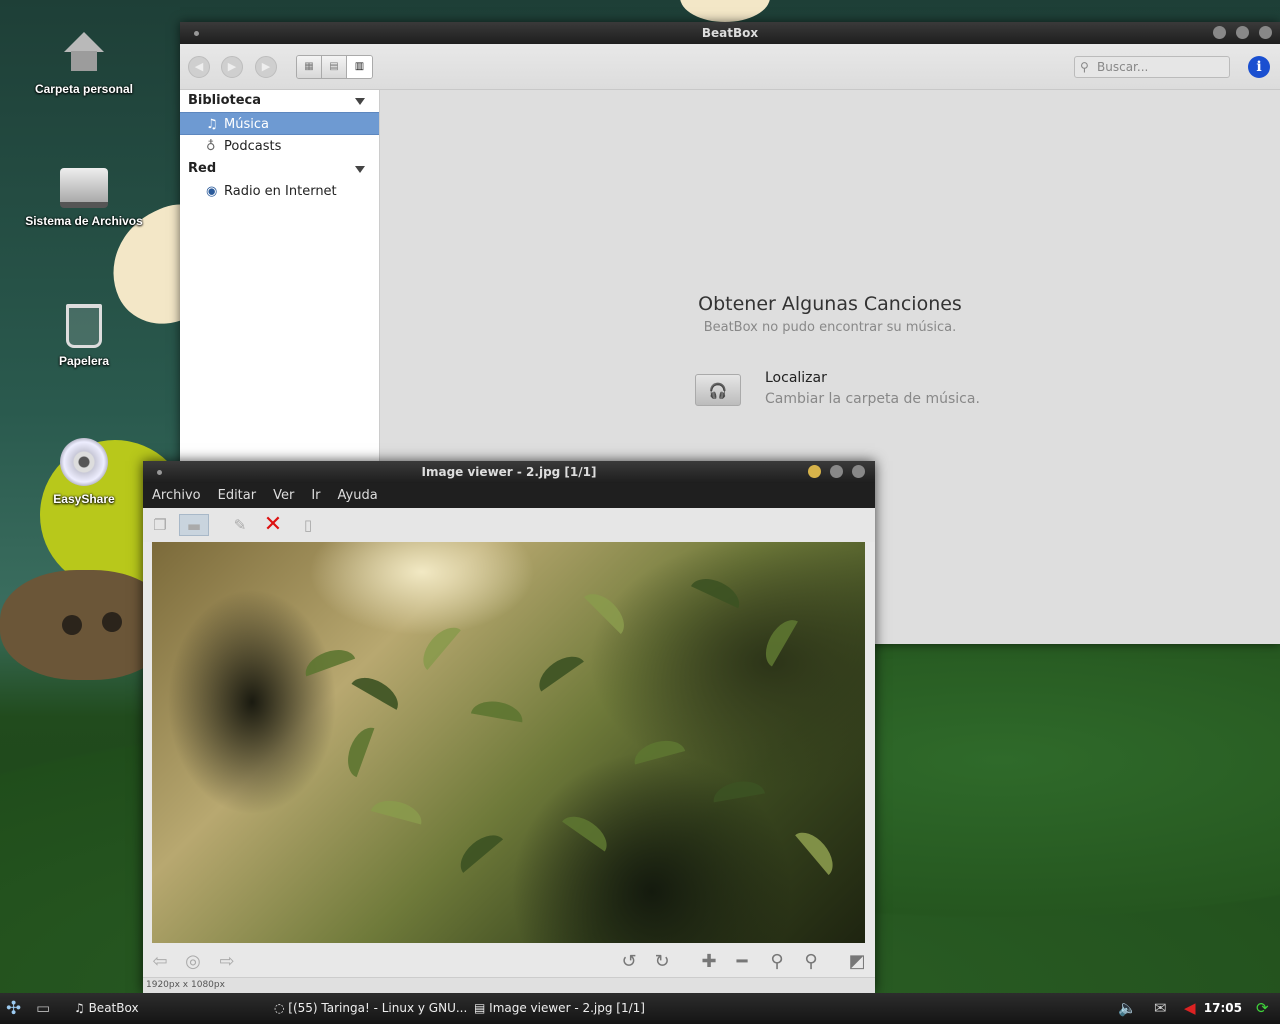  Describe the element at coordinates (830, 327) in the screenshot. I see `empty-subtitle: BeatBox no pudo encontrar su música.` at that location.